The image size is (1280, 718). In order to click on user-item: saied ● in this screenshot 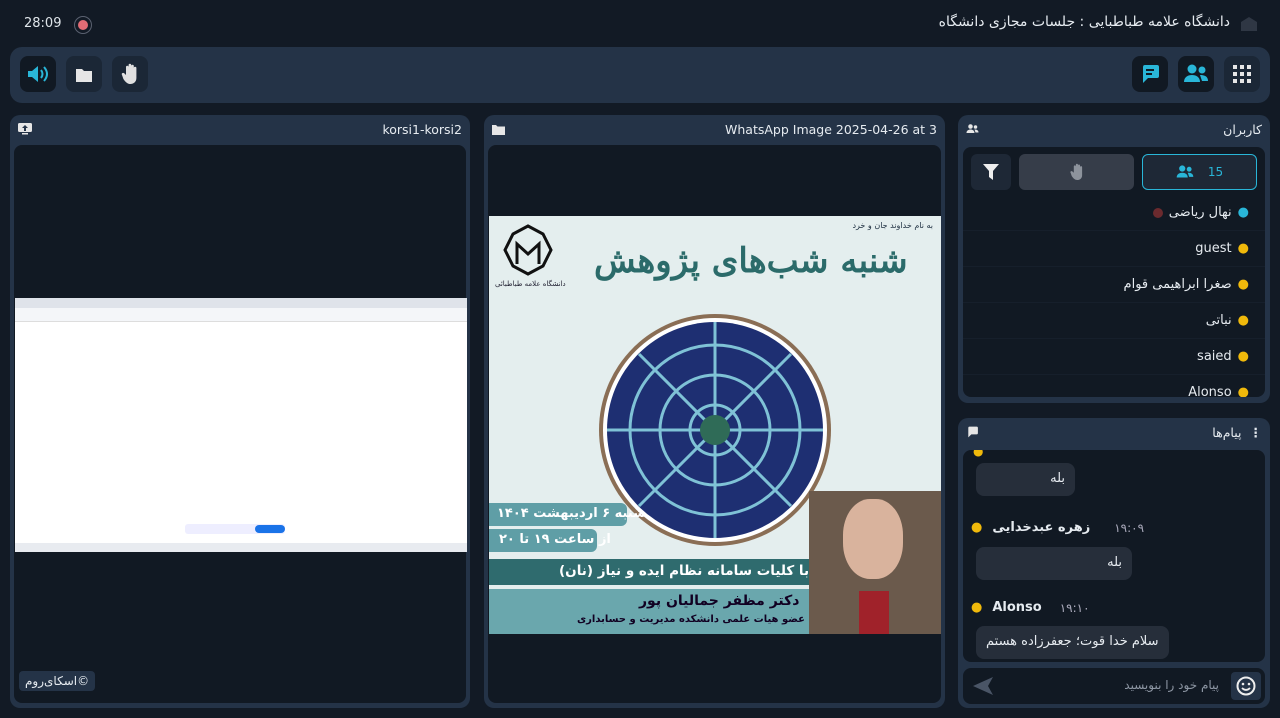, I will do `click(1114, 357)`.